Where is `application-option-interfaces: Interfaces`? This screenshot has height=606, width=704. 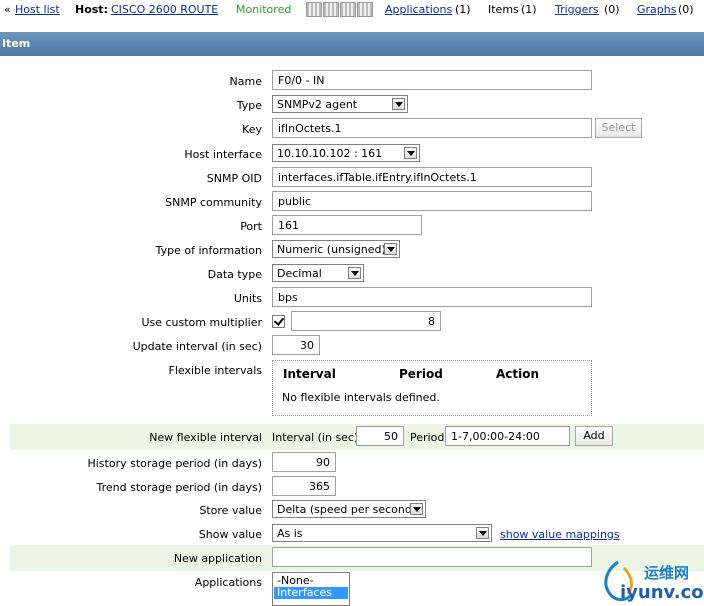 application-option-interfaces: Interfaces is located at coordinates (311, 593).